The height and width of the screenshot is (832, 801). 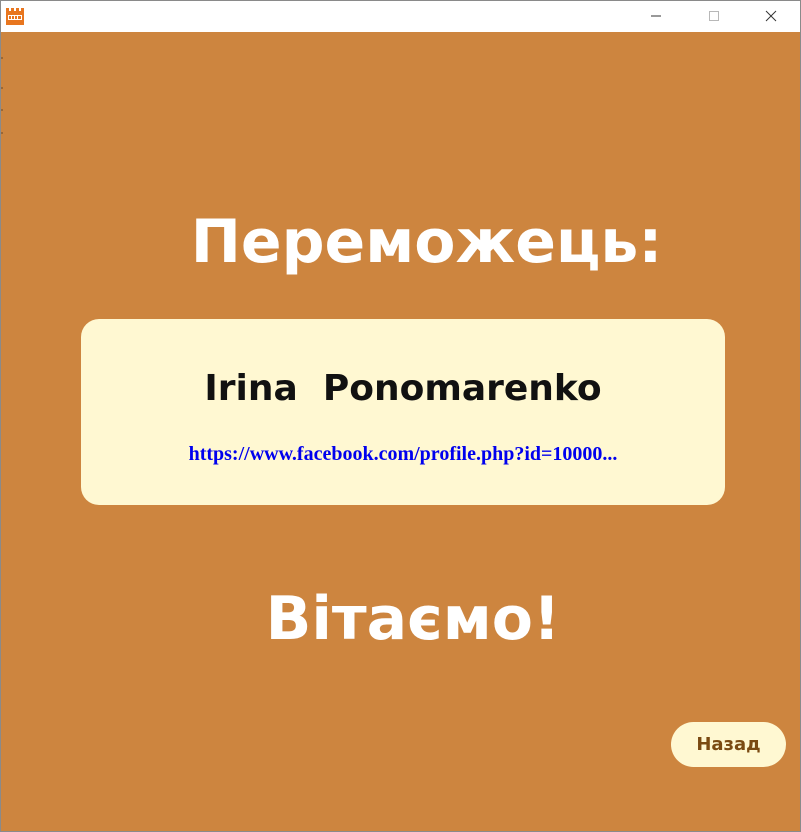 I want to click on minimize-icon, so click(x=656, y=16).